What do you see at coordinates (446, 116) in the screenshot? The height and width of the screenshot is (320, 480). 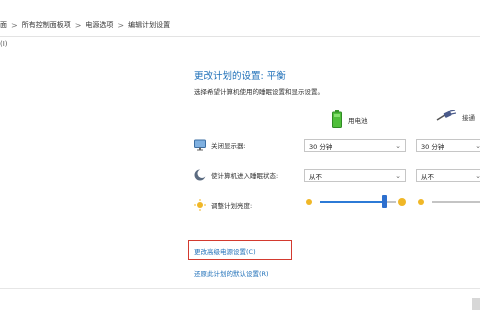 I see `plug-icon` at bounding box center [446, 116].